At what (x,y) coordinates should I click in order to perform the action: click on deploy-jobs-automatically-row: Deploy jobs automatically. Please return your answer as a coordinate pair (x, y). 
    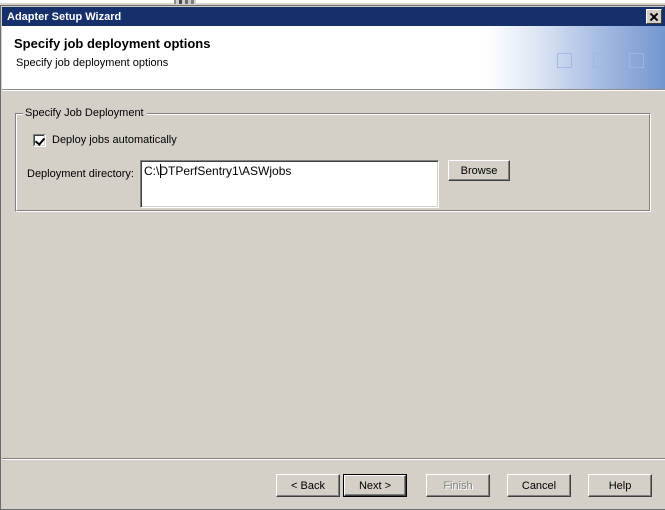
    Looking at the image, I should click on (105, 140).